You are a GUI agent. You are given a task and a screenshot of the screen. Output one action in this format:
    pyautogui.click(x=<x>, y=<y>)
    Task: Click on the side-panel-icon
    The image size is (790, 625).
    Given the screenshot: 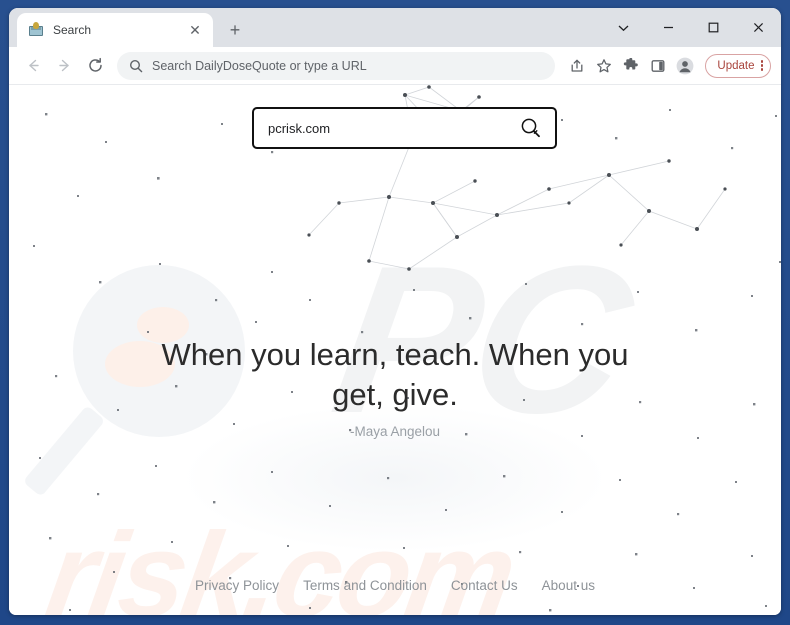 What is the action you would take?
    pyautogui.click(x=658, y=66)
    